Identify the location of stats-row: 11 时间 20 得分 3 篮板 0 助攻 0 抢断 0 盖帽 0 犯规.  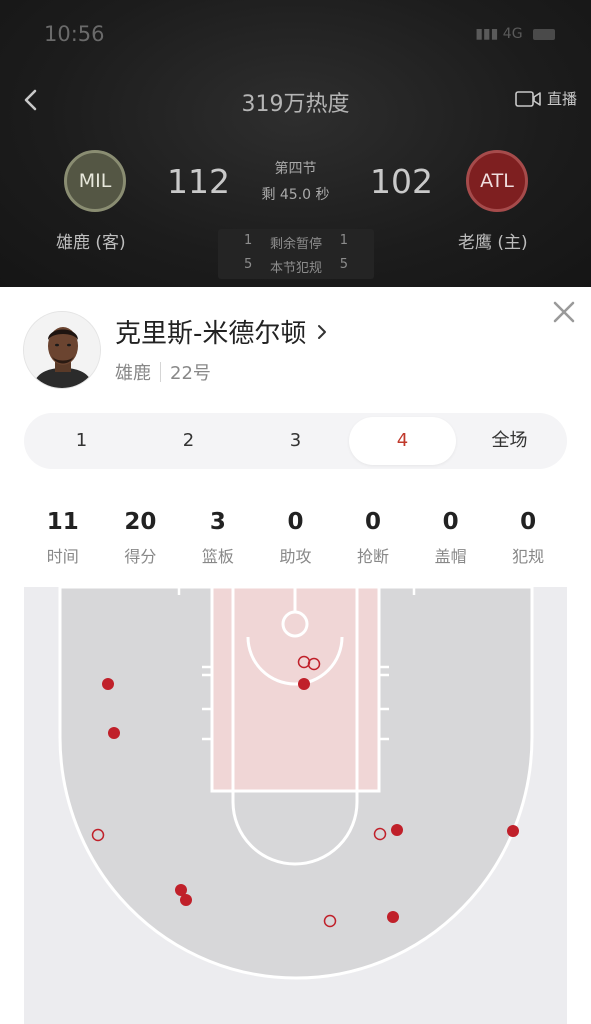
(295, 541).